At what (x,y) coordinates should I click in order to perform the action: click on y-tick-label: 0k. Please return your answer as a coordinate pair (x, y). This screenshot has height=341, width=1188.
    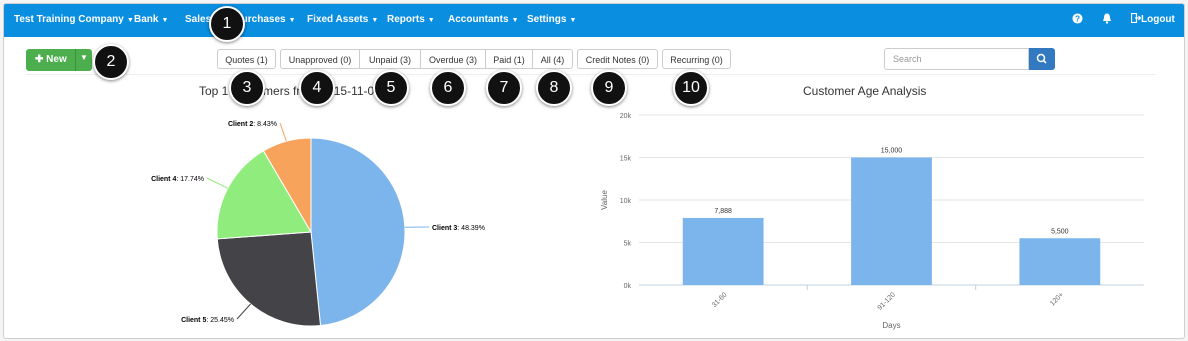
    Looking at the image, I should click on (628, 286).